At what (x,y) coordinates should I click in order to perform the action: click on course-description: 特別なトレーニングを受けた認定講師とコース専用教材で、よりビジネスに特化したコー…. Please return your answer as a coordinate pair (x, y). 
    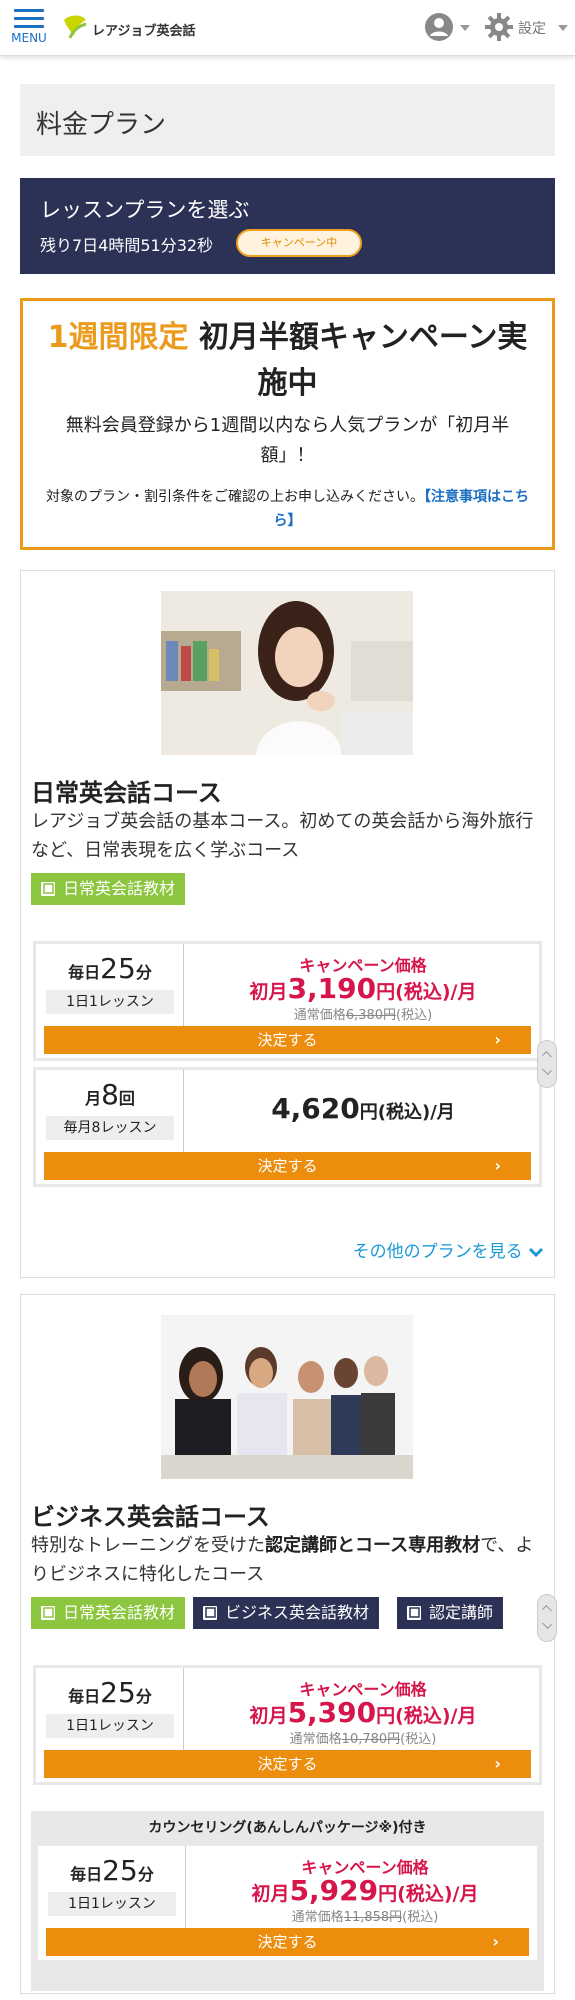
    Looking at the image, I should click on (282, 1560).